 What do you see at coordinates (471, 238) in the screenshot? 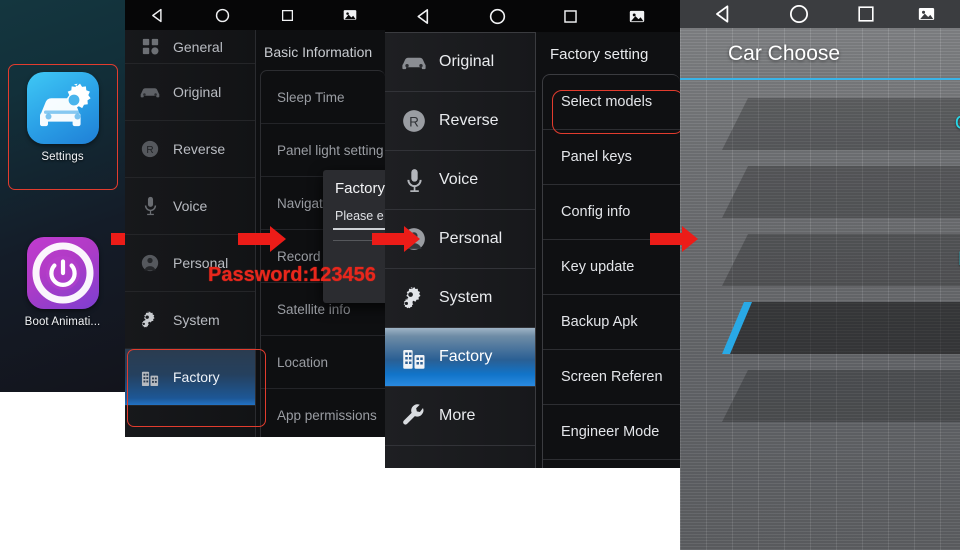
I see `sidebar-item-label: Personal` at bounding box center [471, 238].